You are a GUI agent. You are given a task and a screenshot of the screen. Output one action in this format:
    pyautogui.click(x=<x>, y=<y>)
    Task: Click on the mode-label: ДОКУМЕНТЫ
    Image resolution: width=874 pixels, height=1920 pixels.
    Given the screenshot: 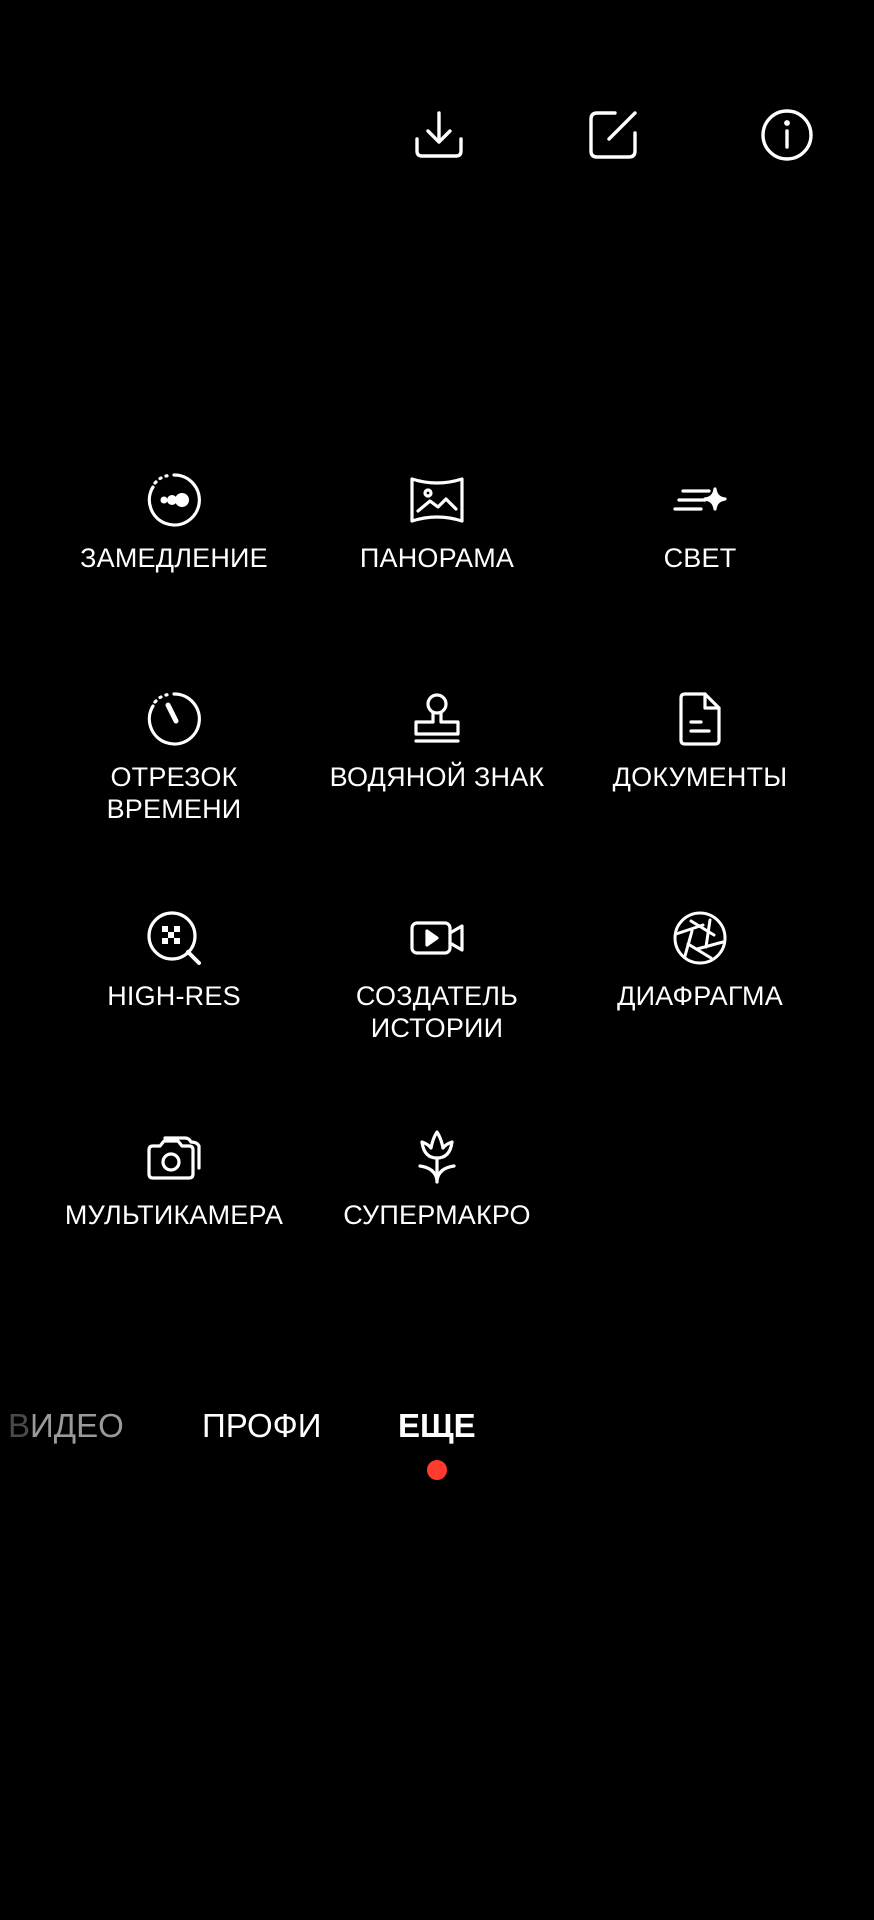 What is the action you would take?
    pyautogui.click(x=700, y=777)
    